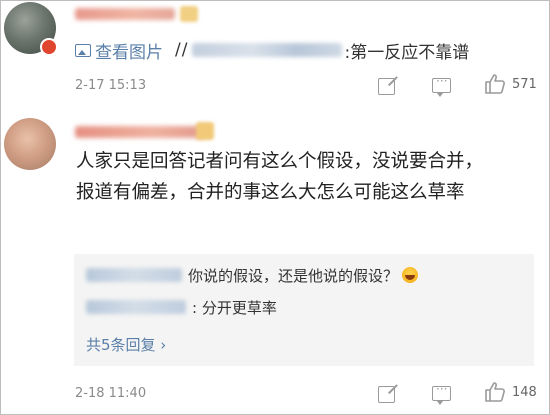  Describe the element at coordinates (111, 85) in the screenshot. I see `comment1-timestamp: 2-17 15:13` at that location.